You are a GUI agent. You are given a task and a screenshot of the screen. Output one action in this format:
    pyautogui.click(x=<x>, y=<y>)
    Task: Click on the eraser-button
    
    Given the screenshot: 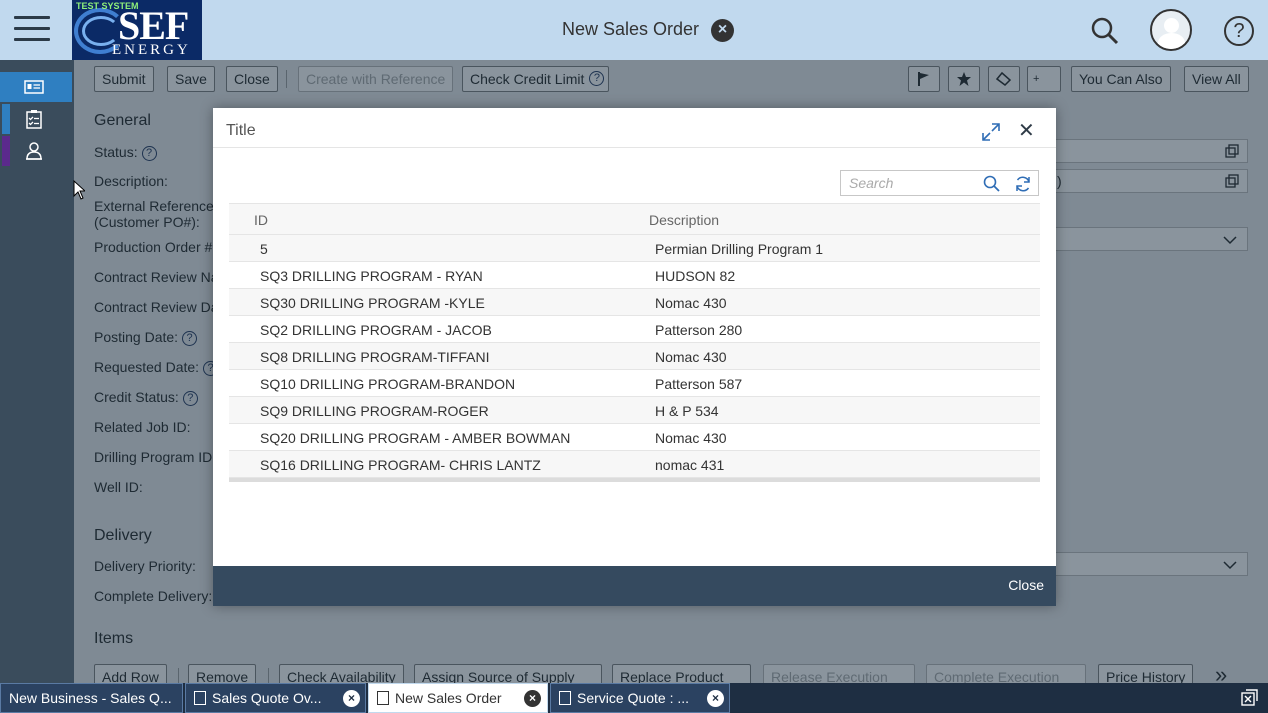 What is the action you would take?
    pyautogui.click(x=1004, y=79)
    